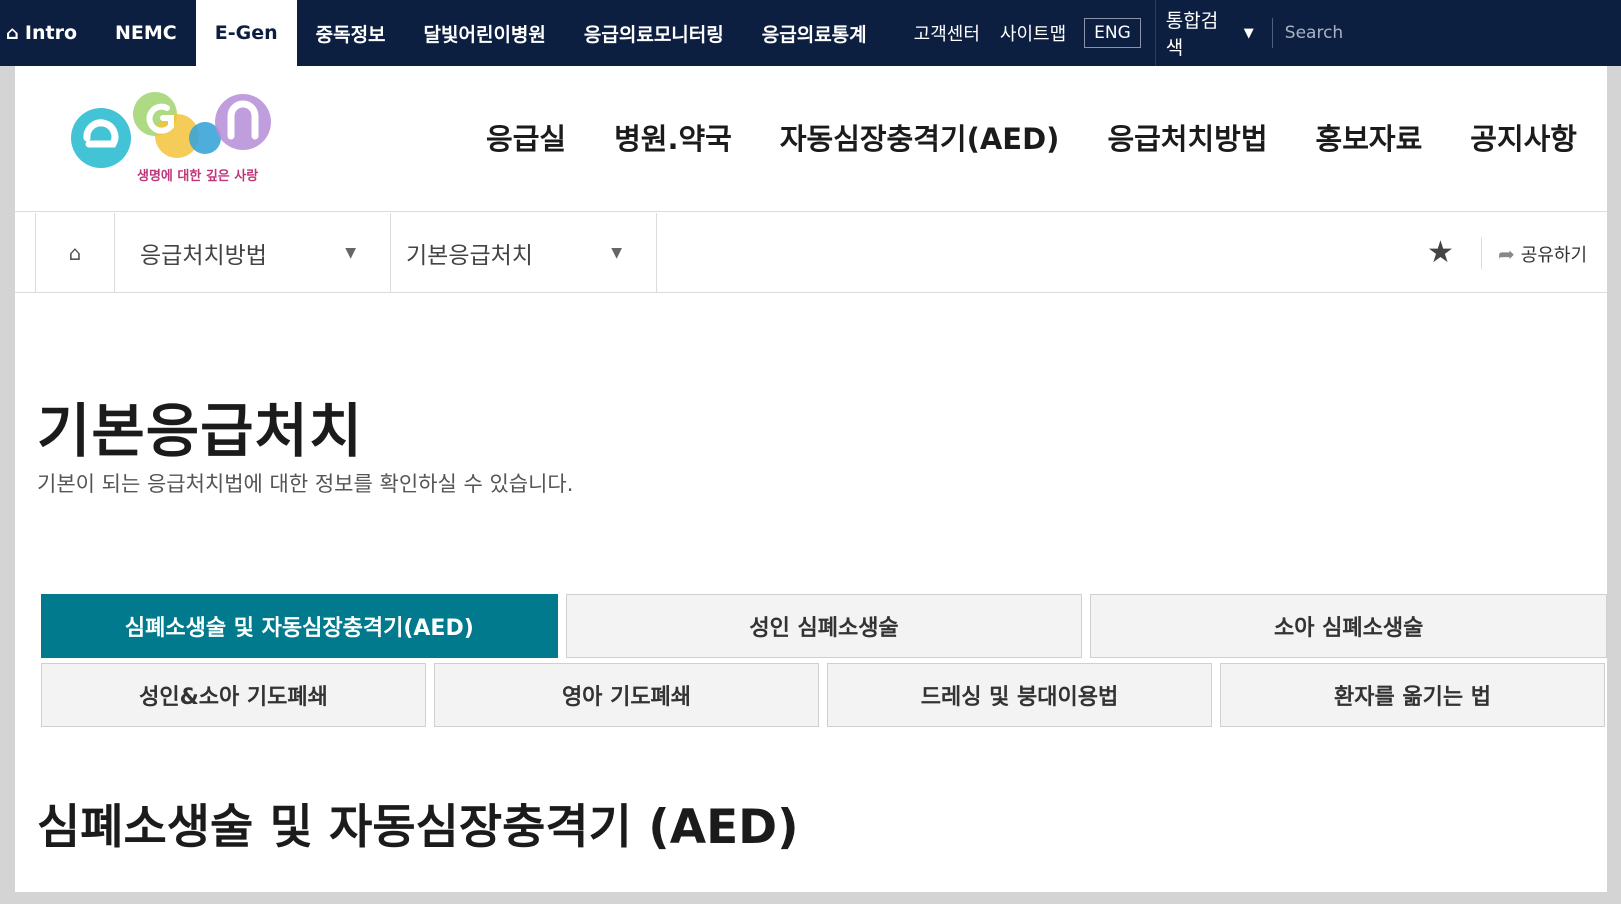 This screenshot has width=1621, height=904. What do you see at coordinates (171, 138) in the screenshot?
I see `egen-logo-icon: 생명에 대한 깊은 사랑` at bounding box center [171, 138].